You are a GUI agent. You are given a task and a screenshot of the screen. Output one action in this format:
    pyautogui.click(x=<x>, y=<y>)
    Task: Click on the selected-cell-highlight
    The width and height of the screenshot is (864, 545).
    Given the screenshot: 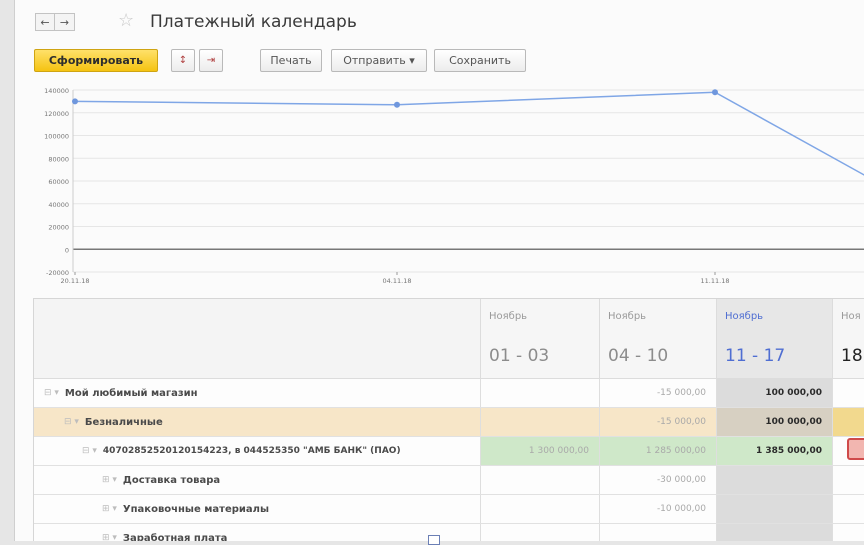 What is the action you would take?
    pyautogui.click(x=855, y=449)
    